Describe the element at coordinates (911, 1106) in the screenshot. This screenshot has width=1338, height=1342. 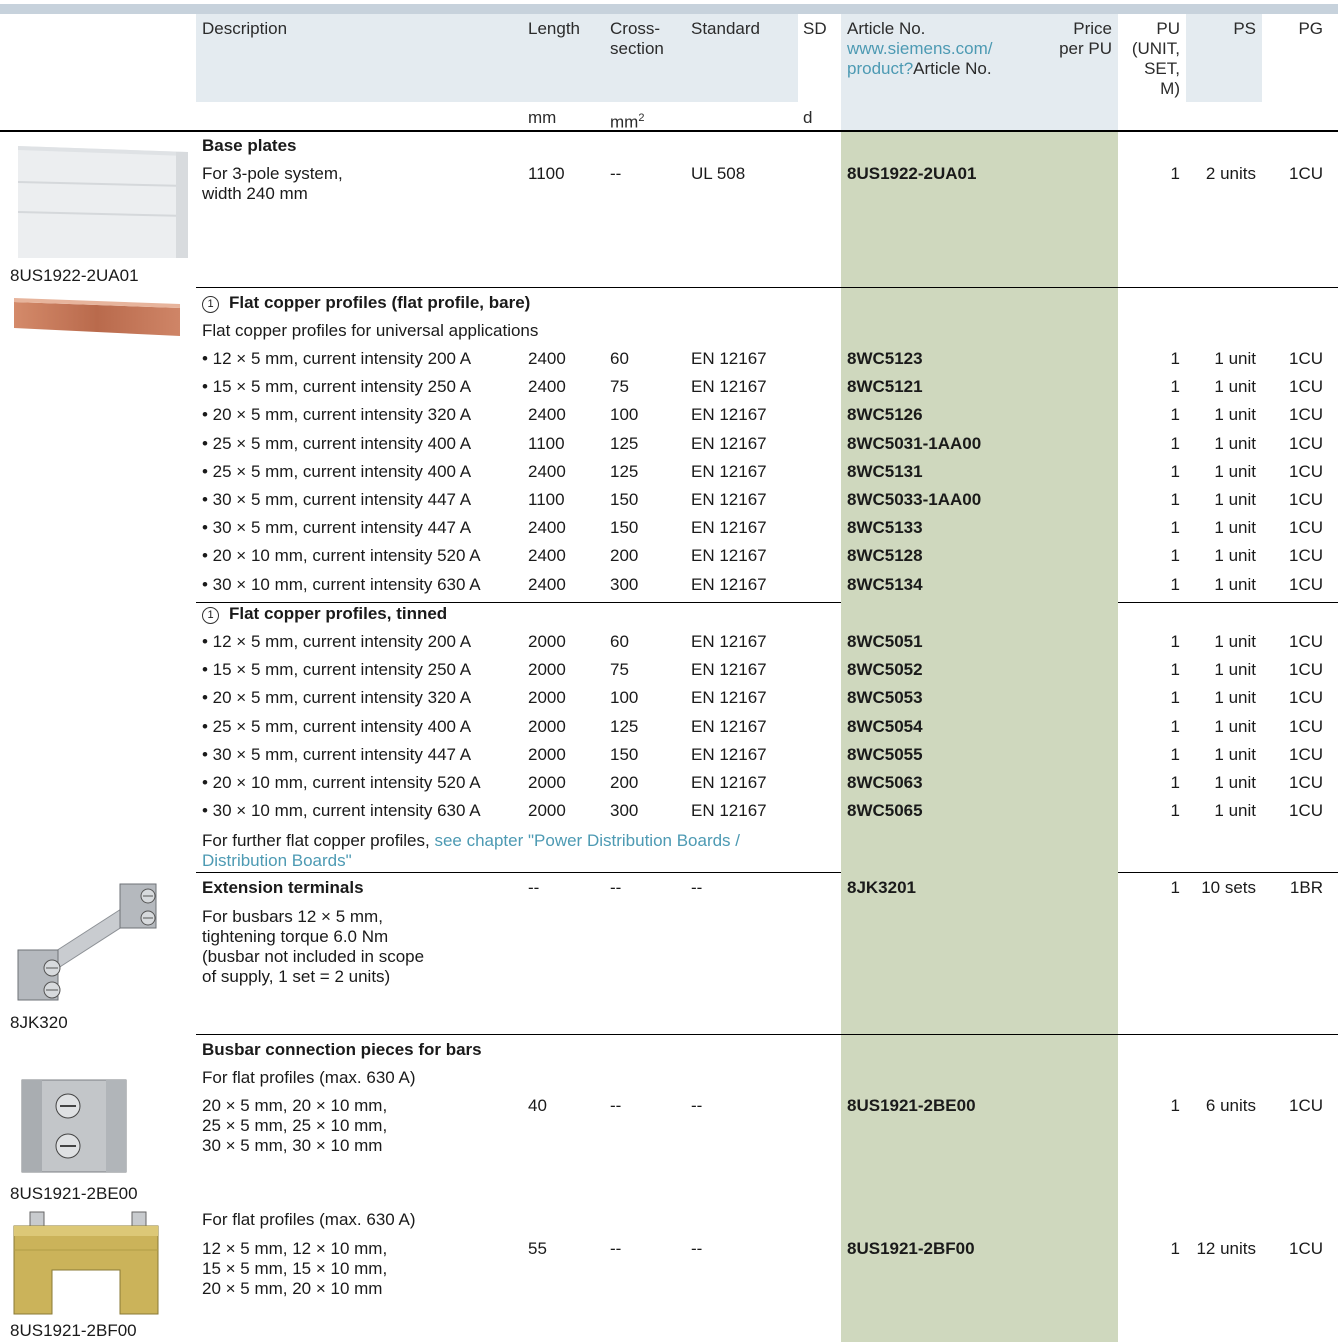
I see `connection1-article: 8US1921-2BE00` at that location.